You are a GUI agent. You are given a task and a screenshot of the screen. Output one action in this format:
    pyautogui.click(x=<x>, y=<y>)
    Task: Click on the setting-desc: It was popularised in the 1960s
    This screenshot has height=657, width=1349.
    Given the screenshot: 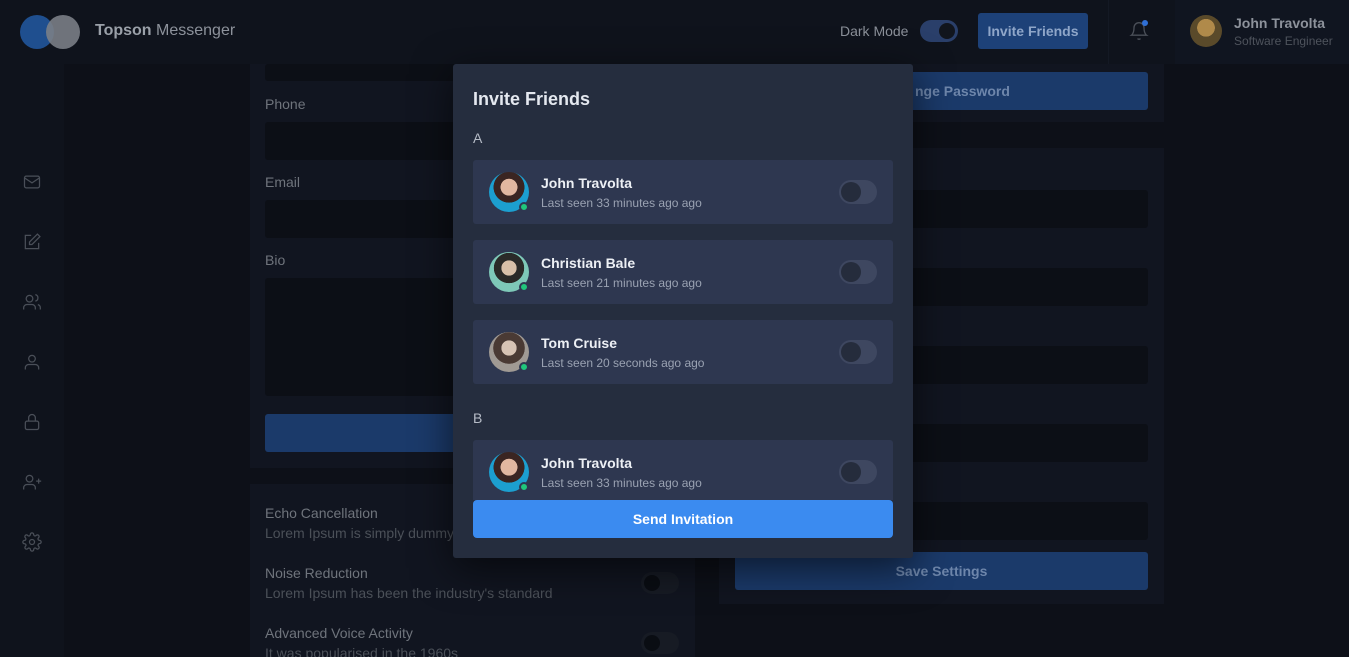 What is the action you would take?
    pyautogui.click(x=362, y=651)
    